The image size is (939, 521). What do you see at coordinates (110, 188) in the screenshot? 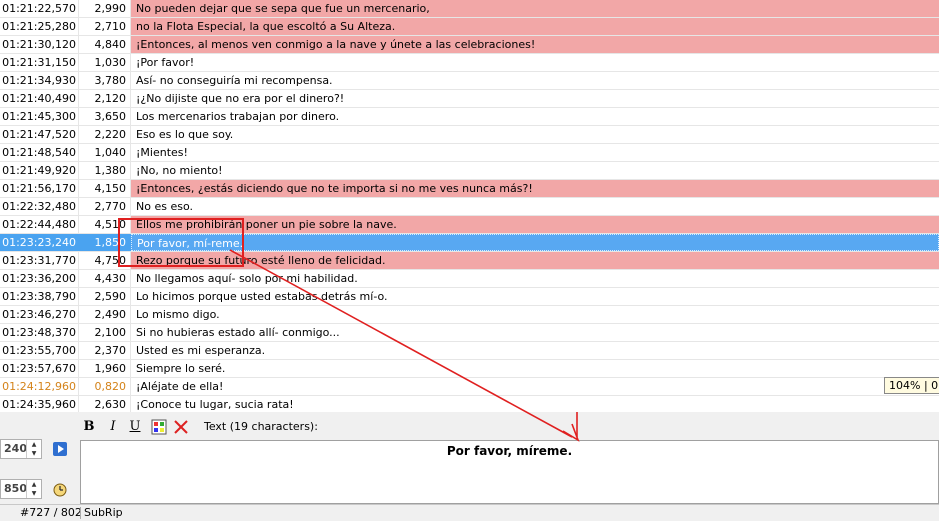
I see `duration-cell: 4,150` at bounding box center [110, 188].